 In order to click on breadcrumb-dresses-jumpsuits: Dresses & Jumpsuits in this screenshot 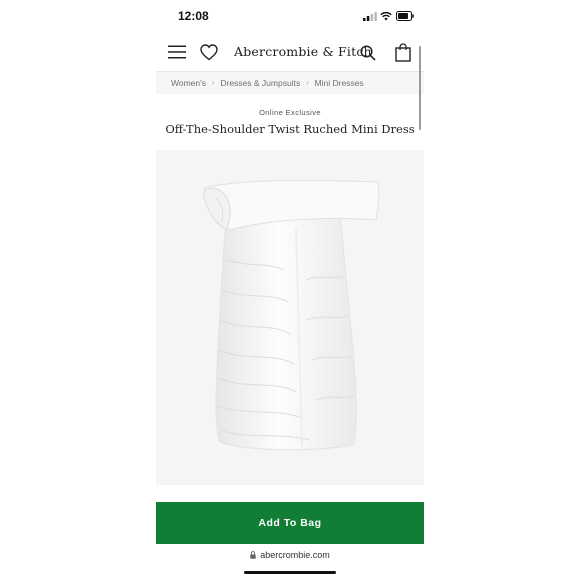, I will do `click(260, 83)`.